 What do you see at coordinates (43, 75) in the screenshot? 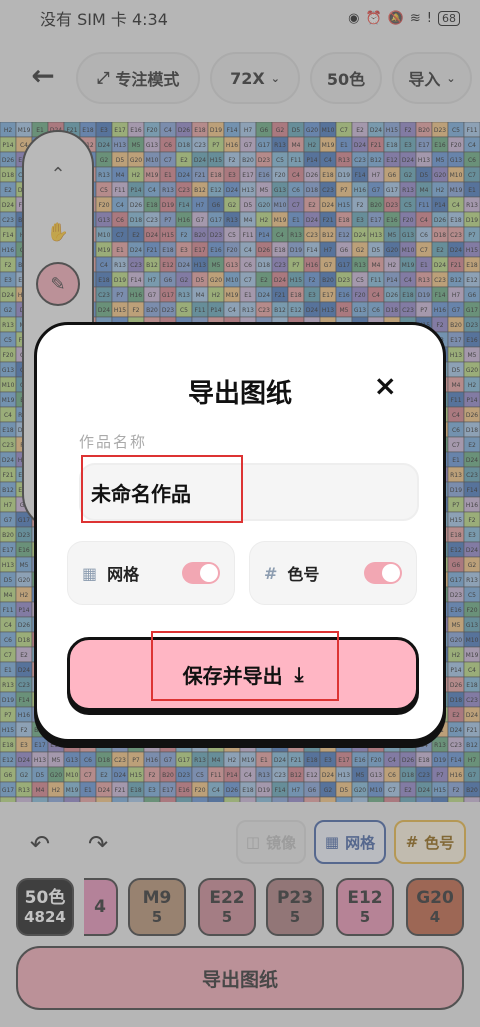
I see `back-arrow-icon: ←` at bounding box center [43, 75].